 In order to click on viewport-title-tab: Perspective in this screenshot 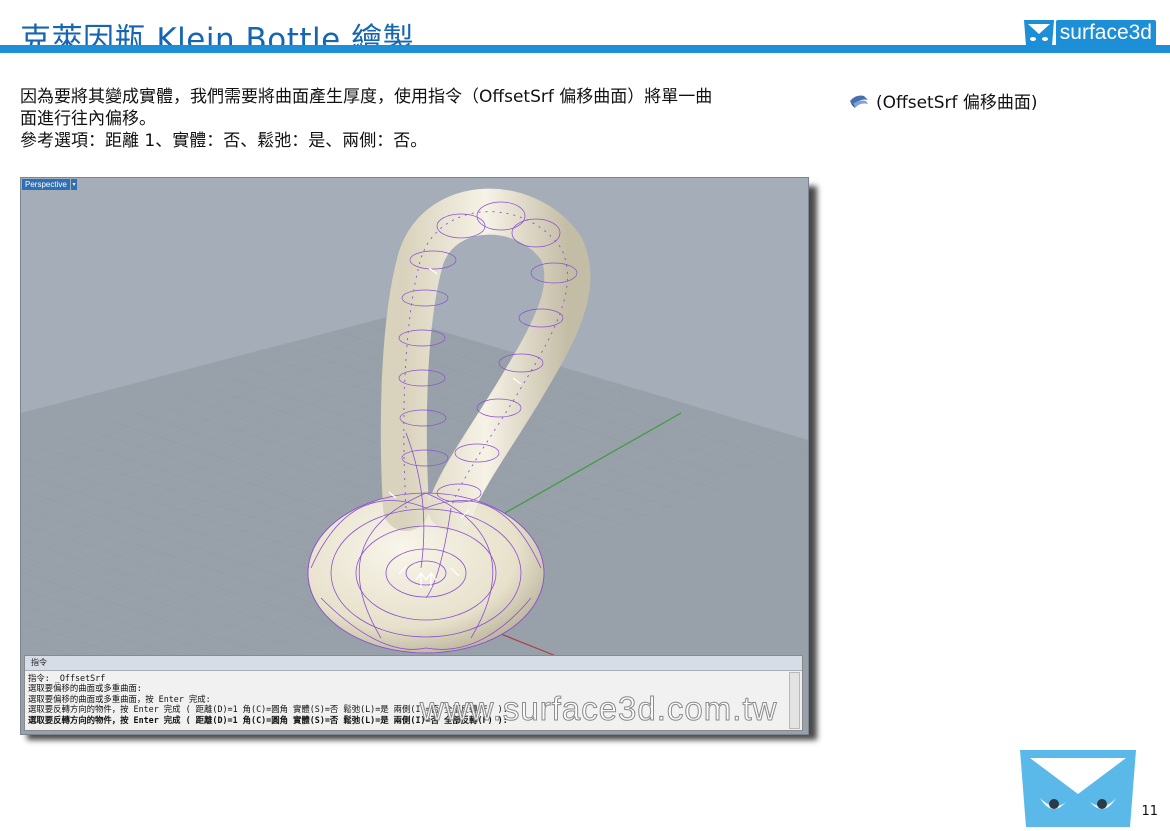, I will do `click(46, 184)`.